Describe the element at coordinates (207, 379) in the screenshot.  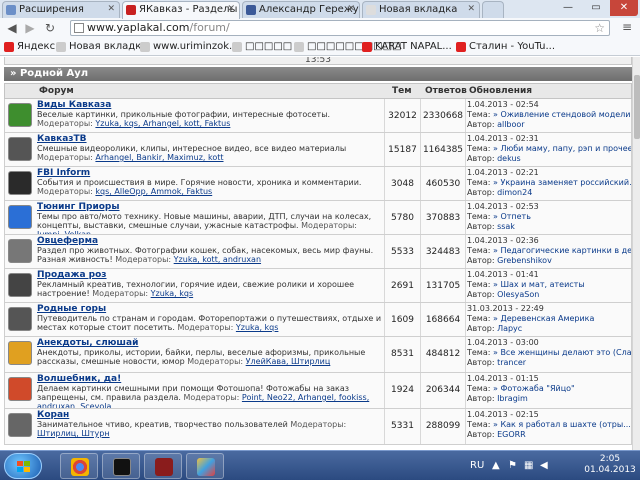
I see `forum-title-link: Волшебник, да!` at that location.